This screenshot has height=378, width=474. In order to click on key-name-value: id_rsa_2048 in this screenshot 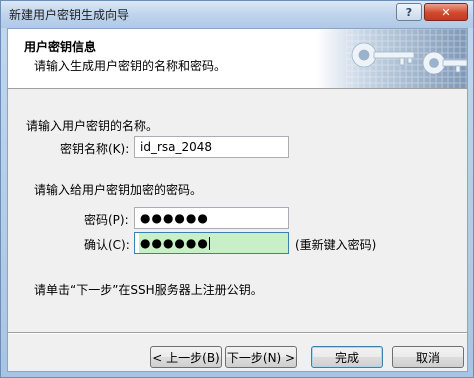, I will do `click(176, 147)`.